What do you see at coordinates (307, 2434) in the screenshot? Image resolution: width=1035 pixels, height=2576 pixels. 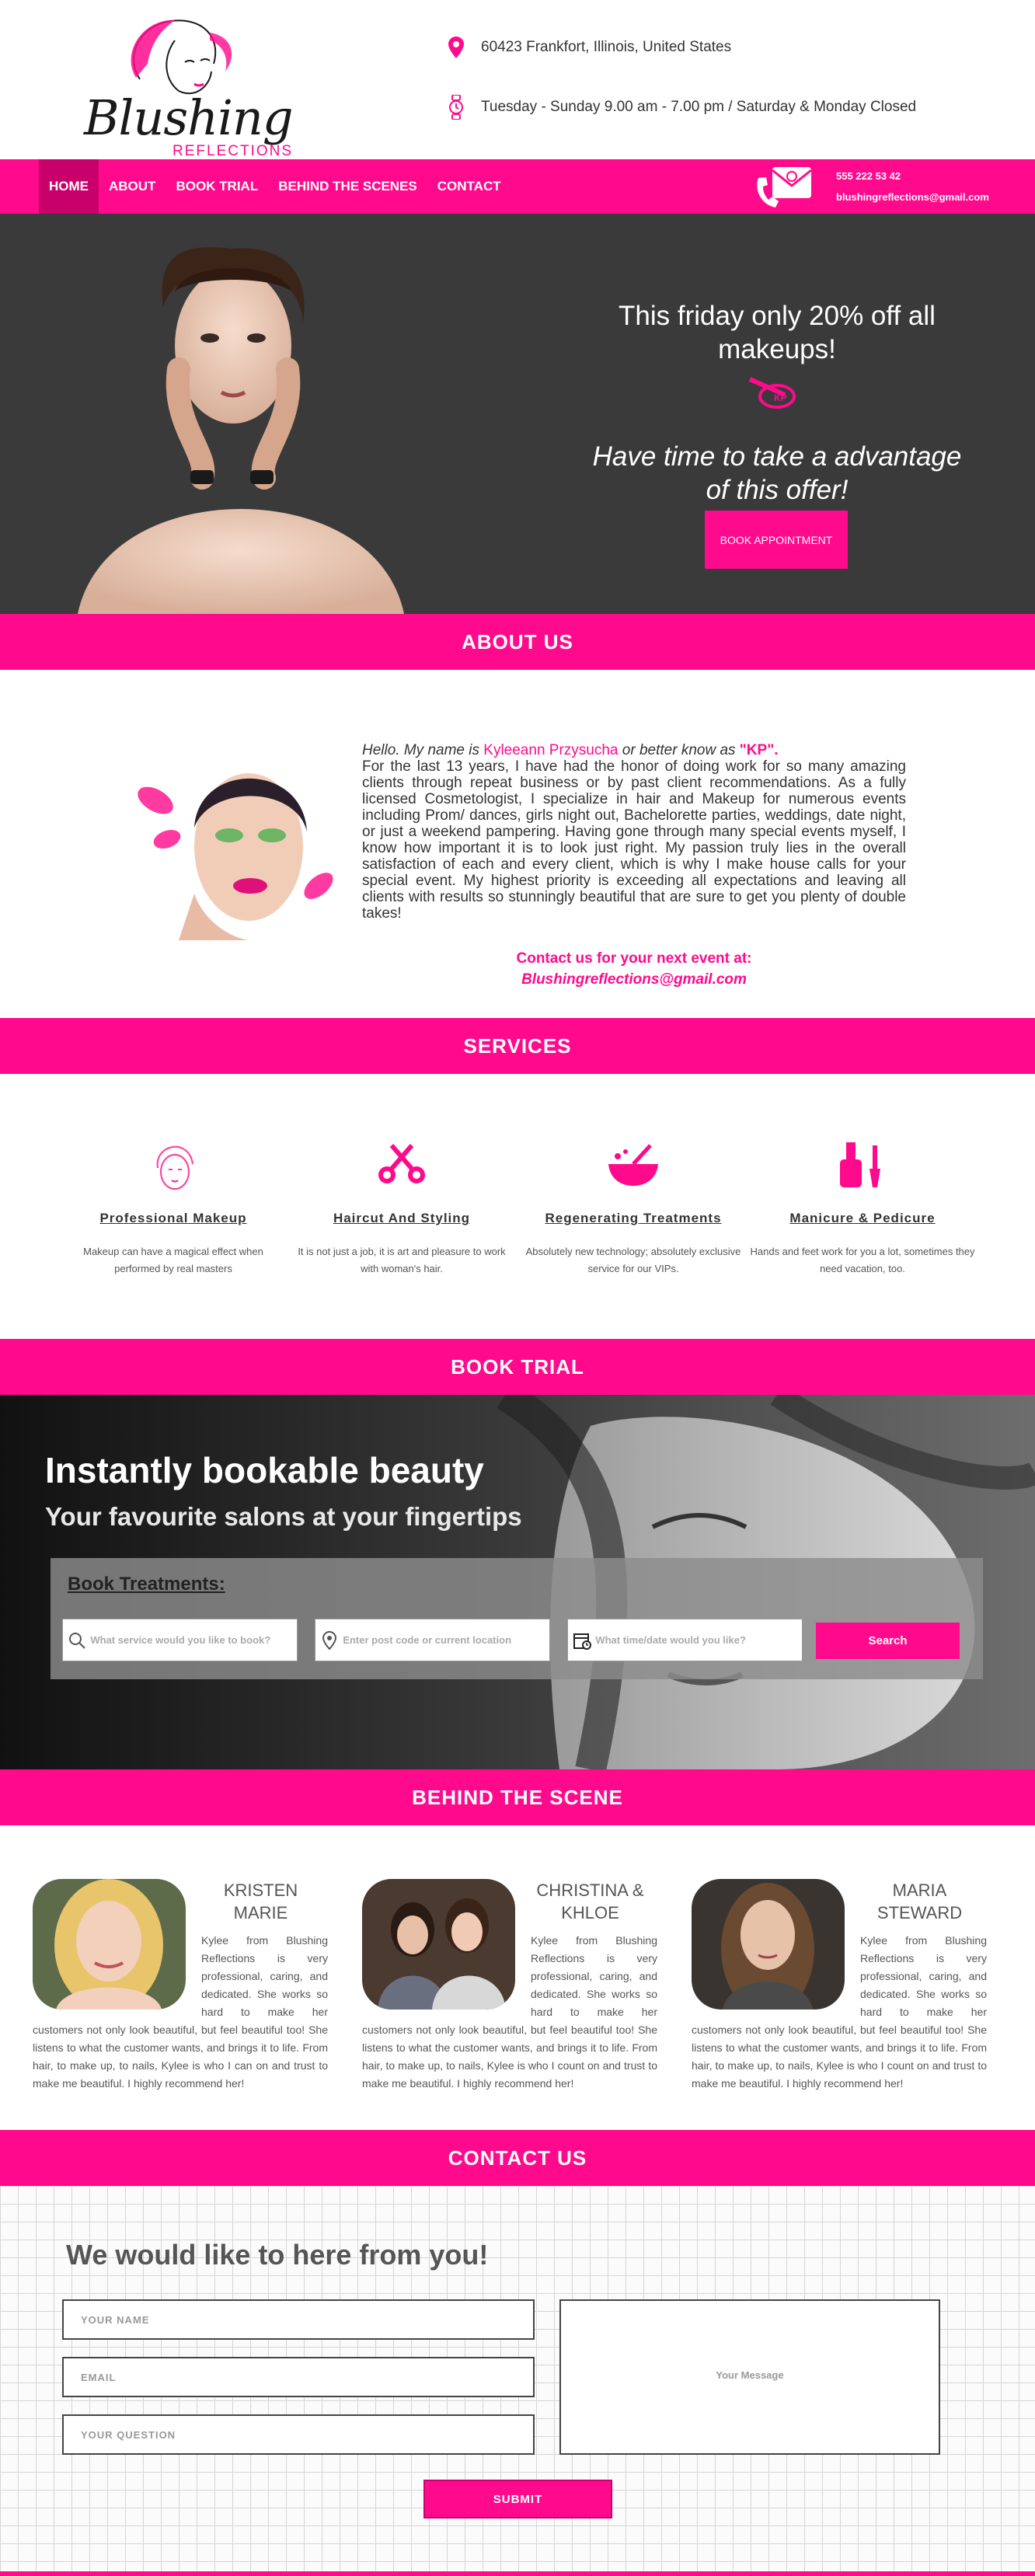 I see `question-input` at bounding box center [307, 2434].